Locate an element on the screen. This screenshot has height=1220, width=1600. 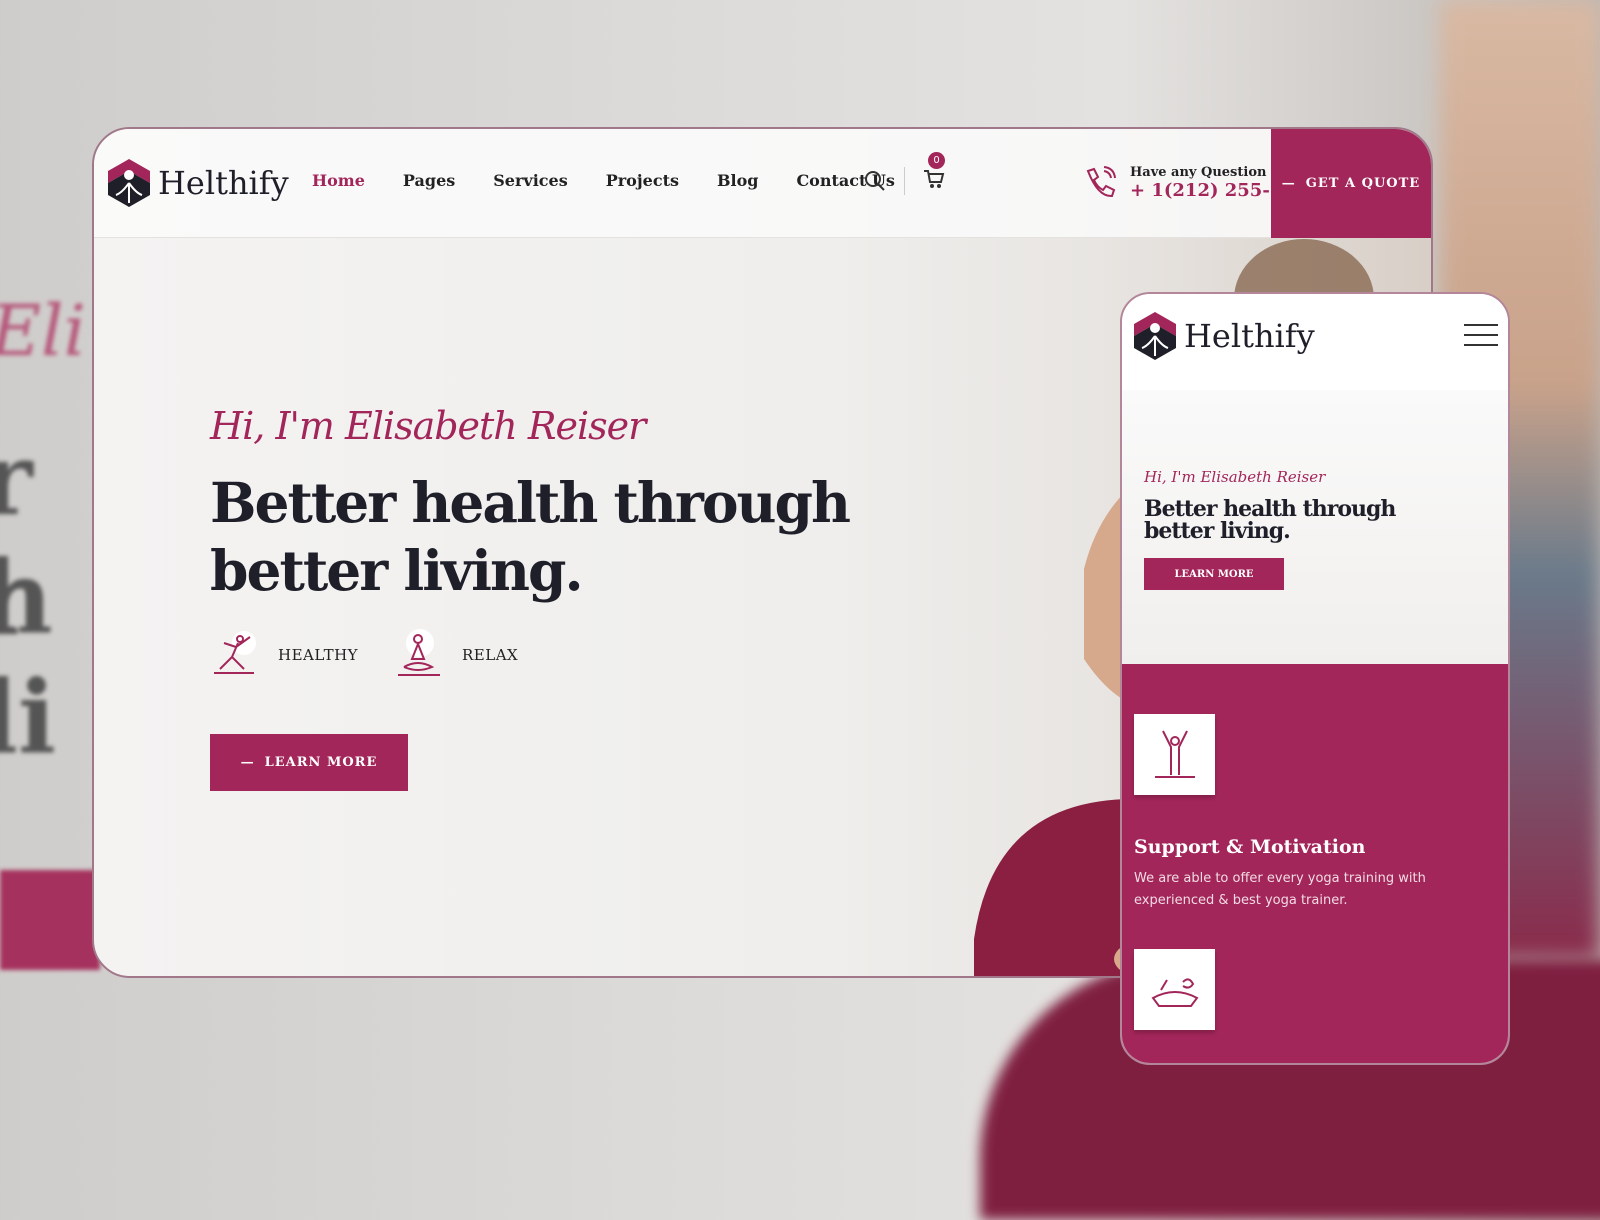
nav-projects: Projects is located at coordinates (642, 180).